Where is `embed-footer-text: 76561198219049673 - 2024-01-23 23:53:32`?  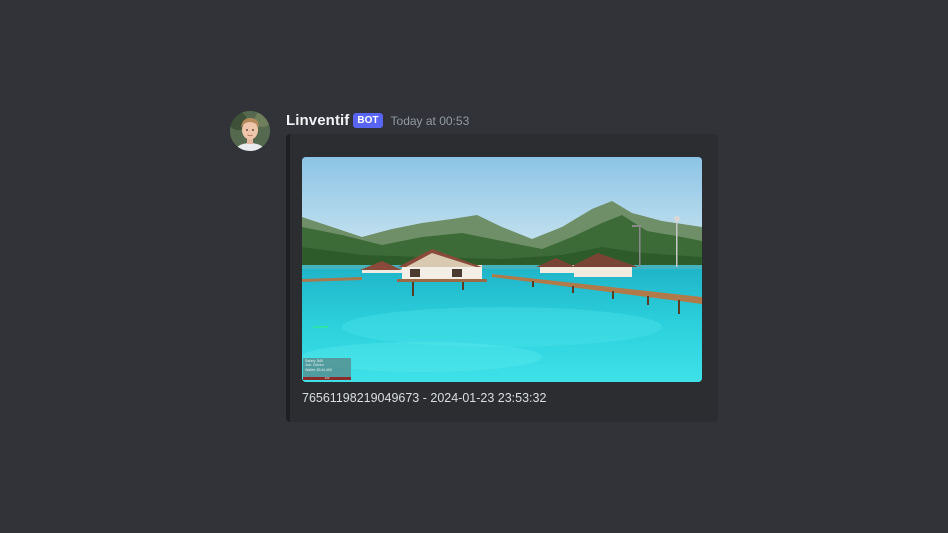
embed-footer-text: 76561198219049673 - 2024-01-23 23:53:32 is located at coordinates (424, 398).